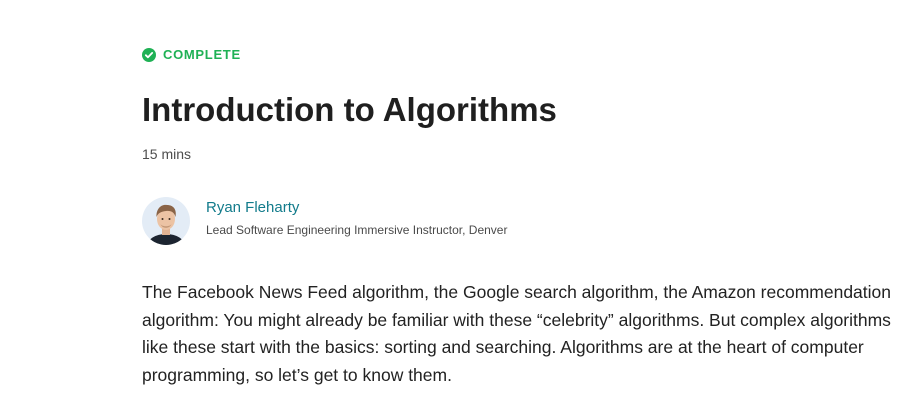 The height and width of the screenshot is (419, 909). I want to click on status-label: COMPLETE, so click(202, 54).